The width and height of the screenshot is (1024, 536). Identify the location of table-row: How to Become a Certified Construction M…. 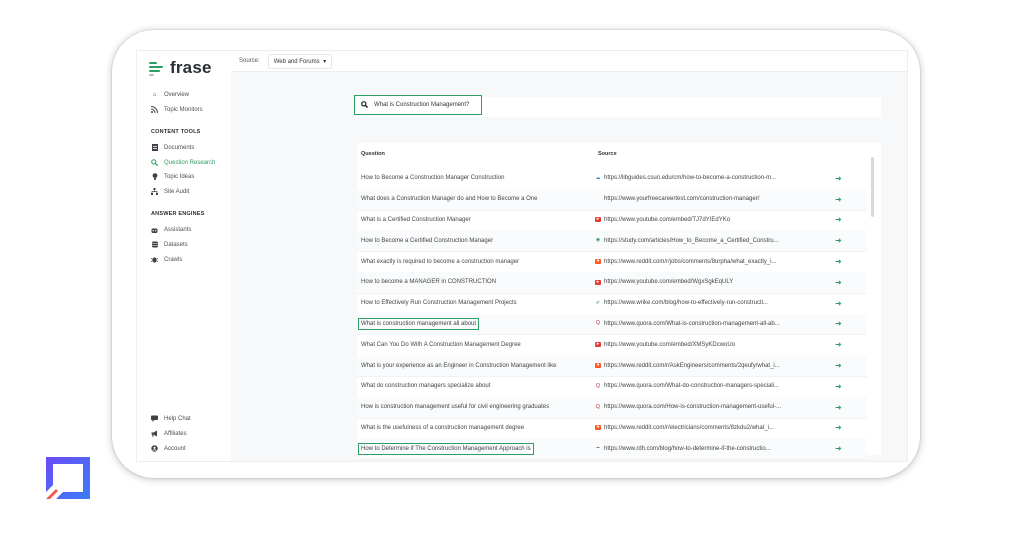
(612, 241).